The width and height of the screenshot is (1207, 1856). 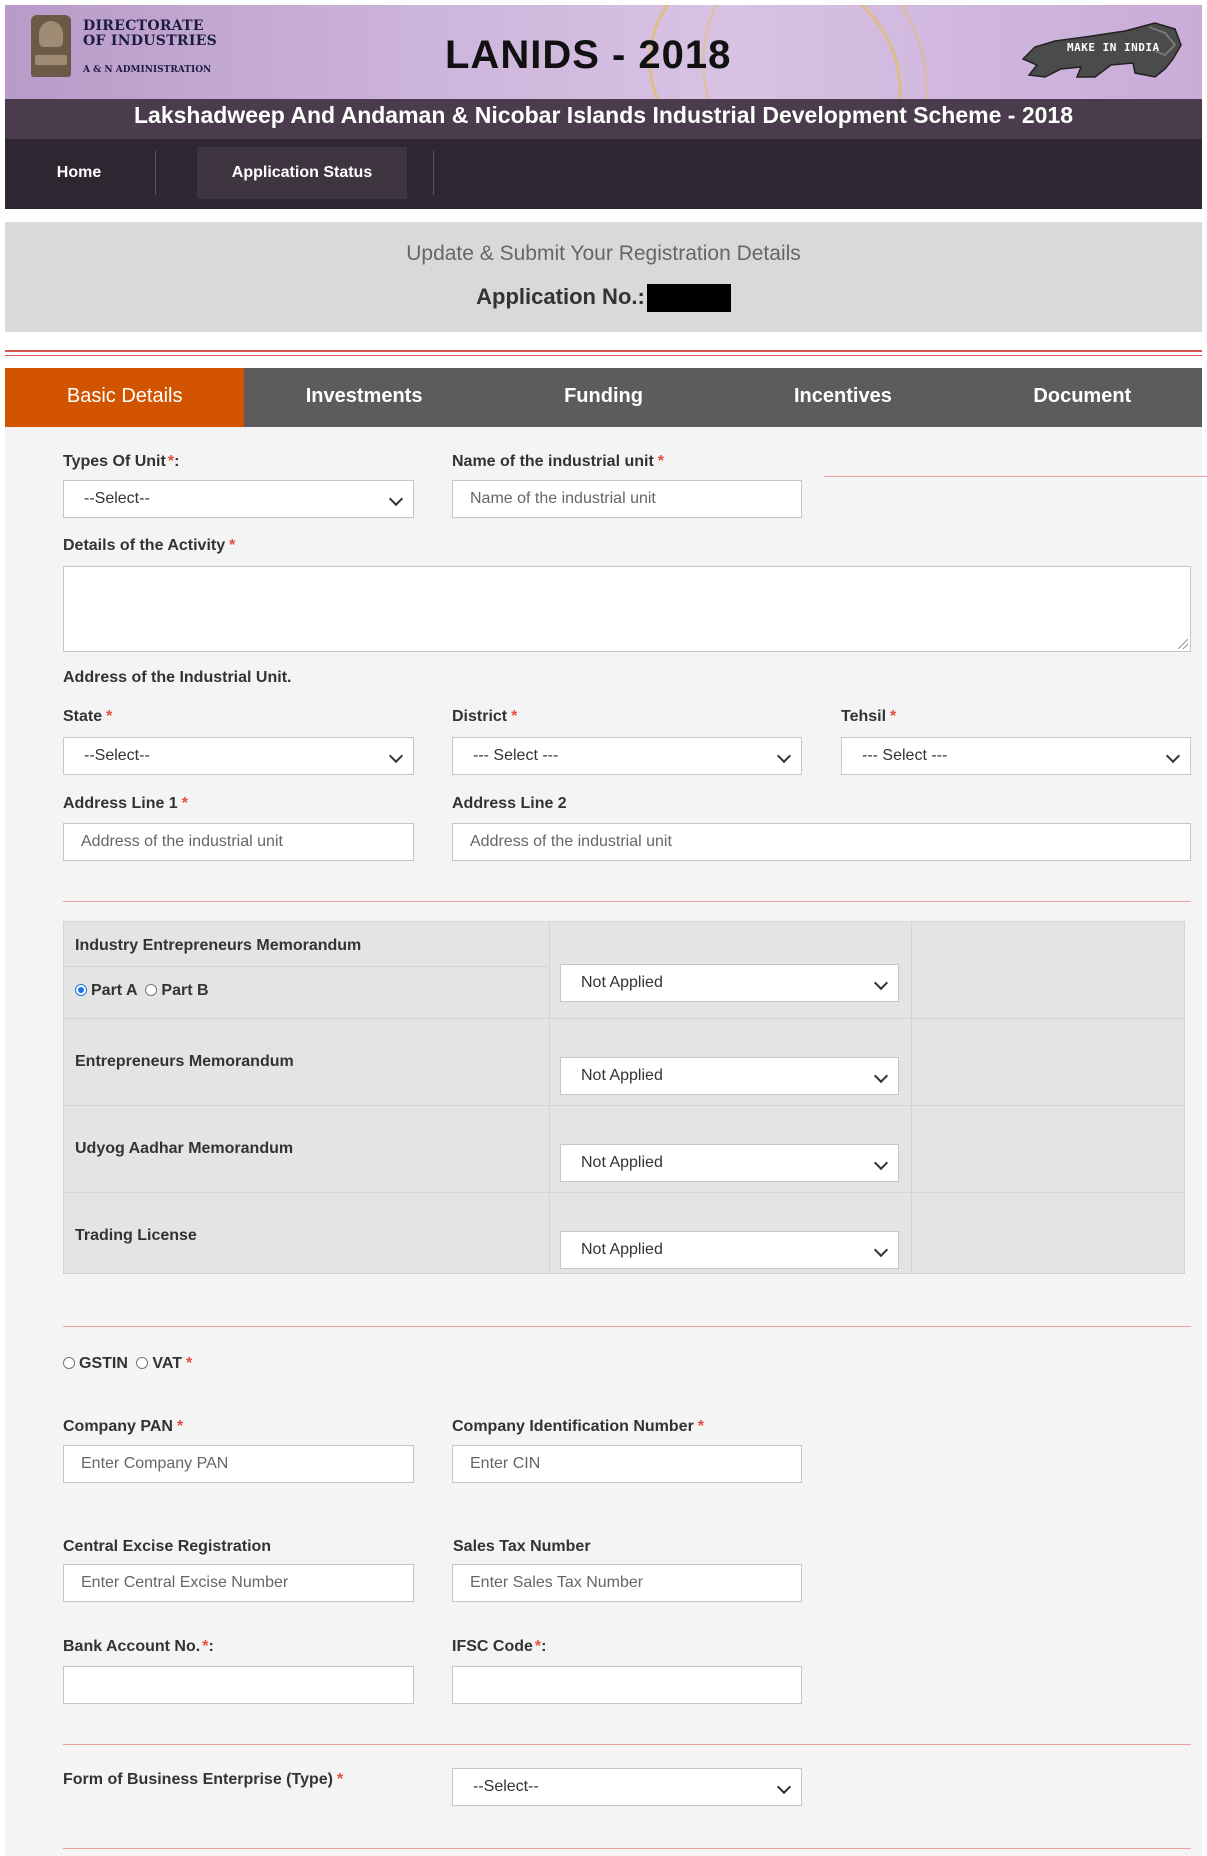 What do you see at coordinates (1113, 47) in the screenshot?
I see `make-in-india-text: MAKE IN INDIA` at bounding box center [1113, 47].